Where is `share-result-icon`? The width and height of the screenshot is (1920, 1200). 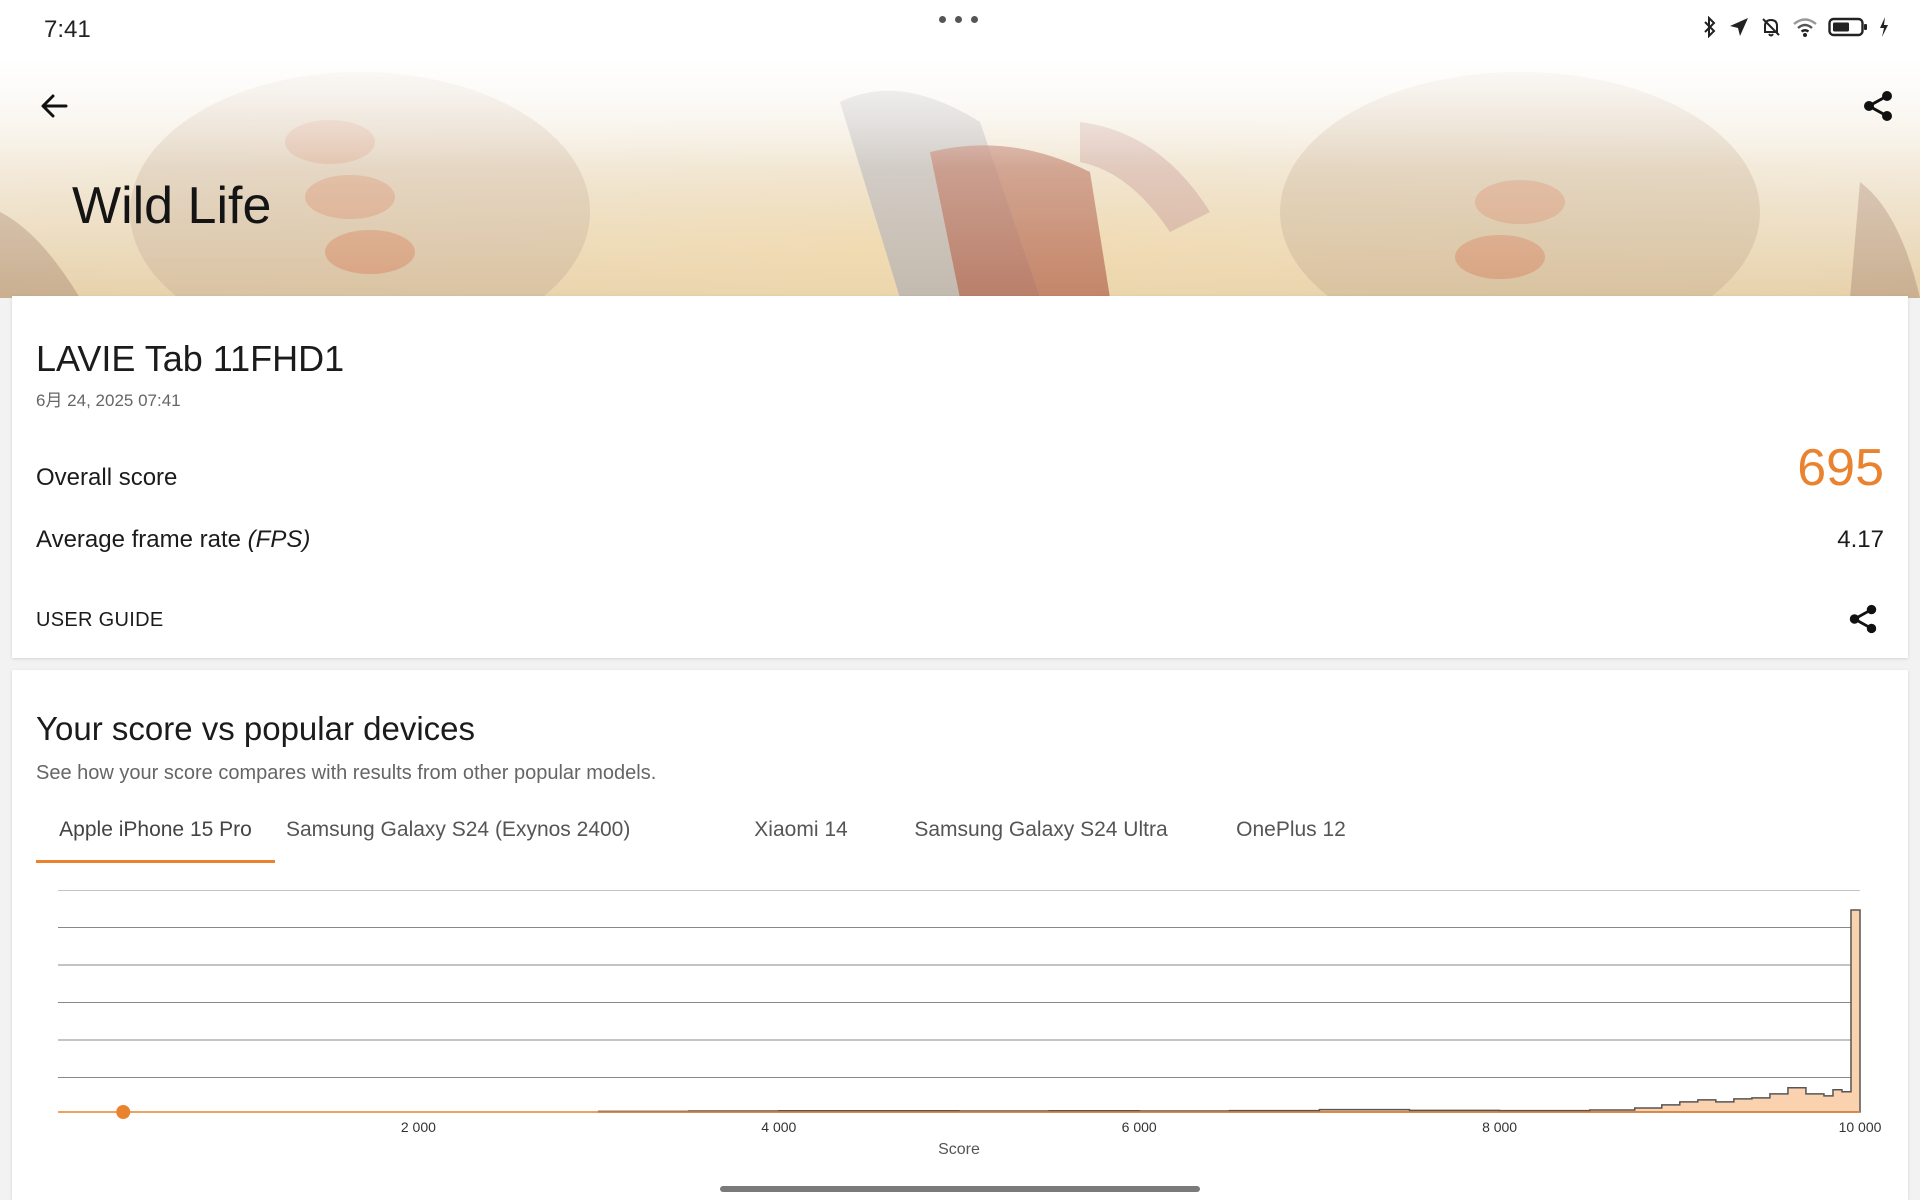 share-result-icon is located at coordinates (1863, 619).